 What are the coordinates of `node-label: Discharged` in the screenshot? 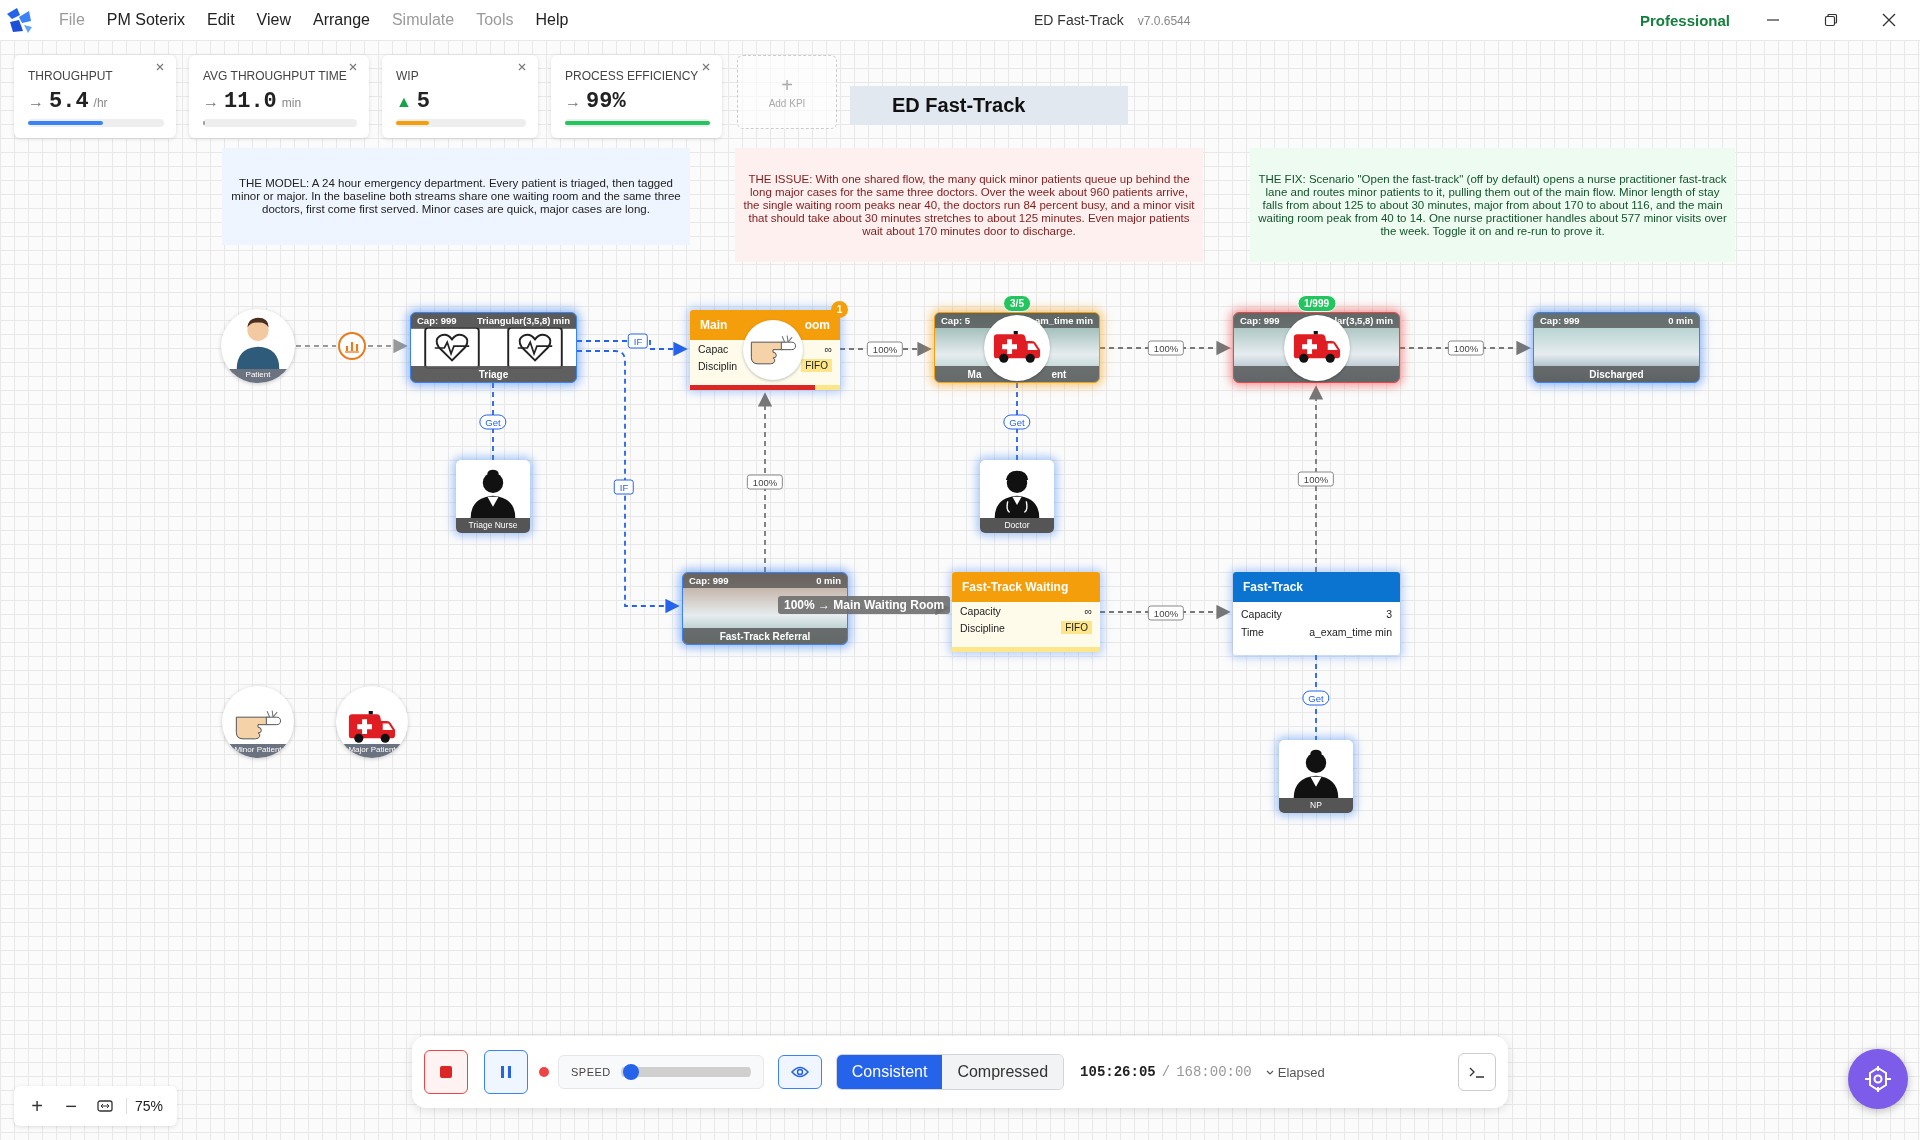 It's located at (1616, 374).